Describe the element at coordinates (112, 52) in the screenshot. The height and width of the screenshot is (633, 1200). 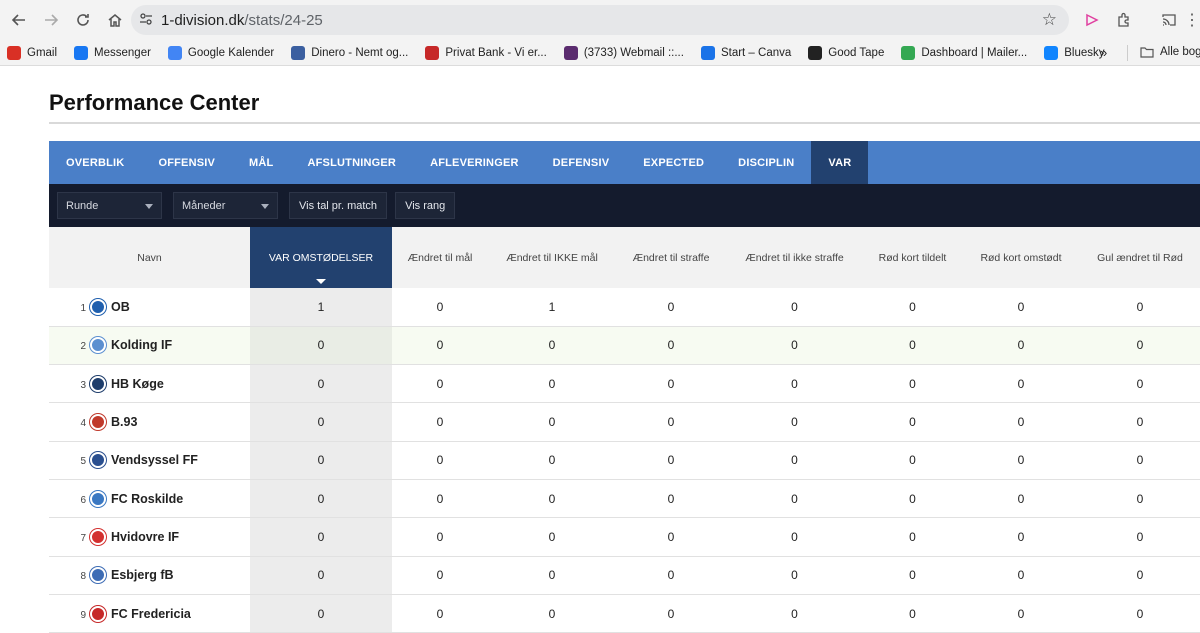
I see `bookmark-item: Messenger` at that location.